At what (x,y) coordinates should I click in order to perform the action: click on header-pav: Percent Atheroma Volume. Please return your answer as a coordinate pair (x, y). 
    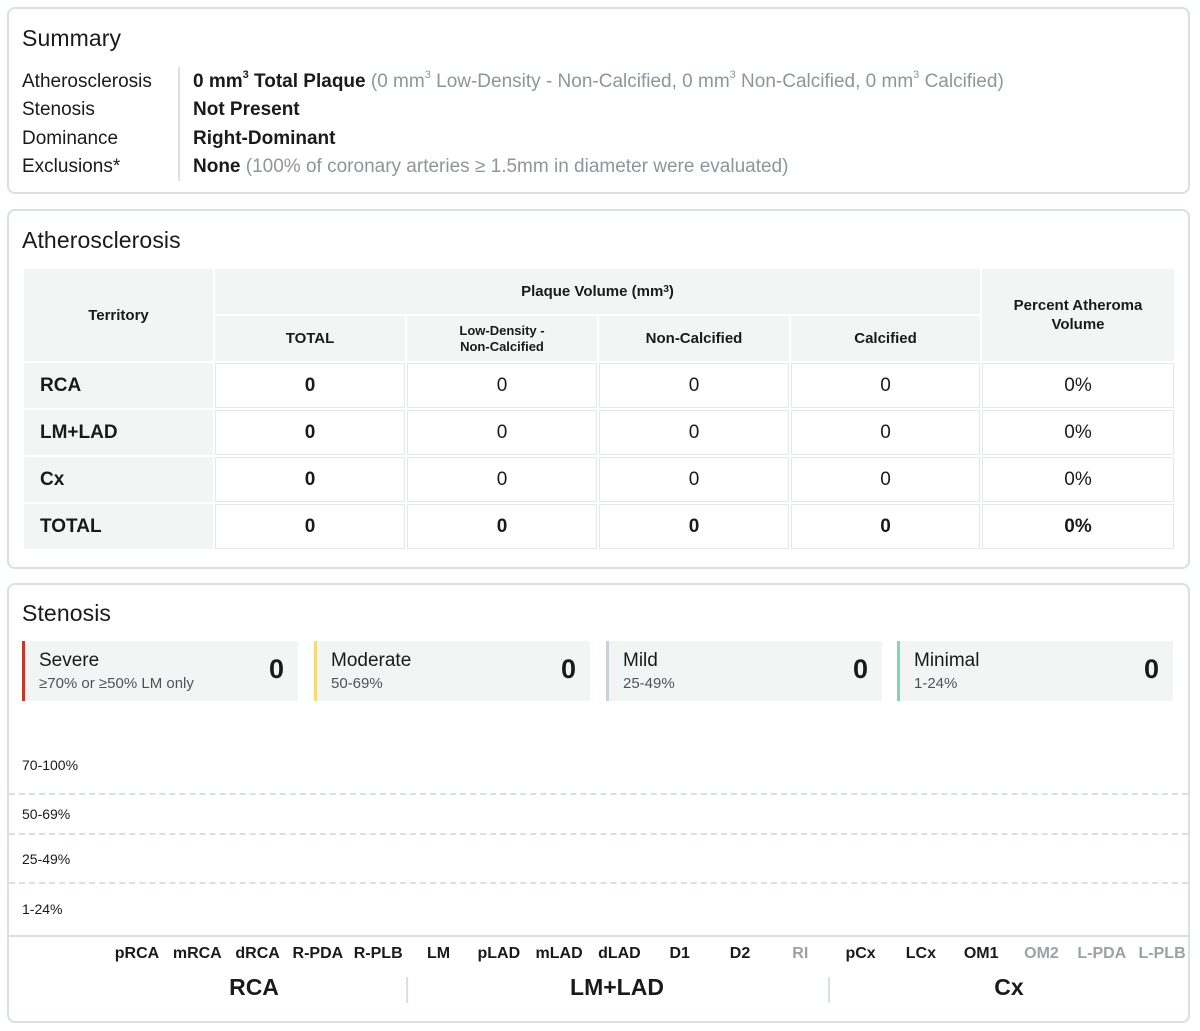
    Looking at the image, I should click on (1078, 315).